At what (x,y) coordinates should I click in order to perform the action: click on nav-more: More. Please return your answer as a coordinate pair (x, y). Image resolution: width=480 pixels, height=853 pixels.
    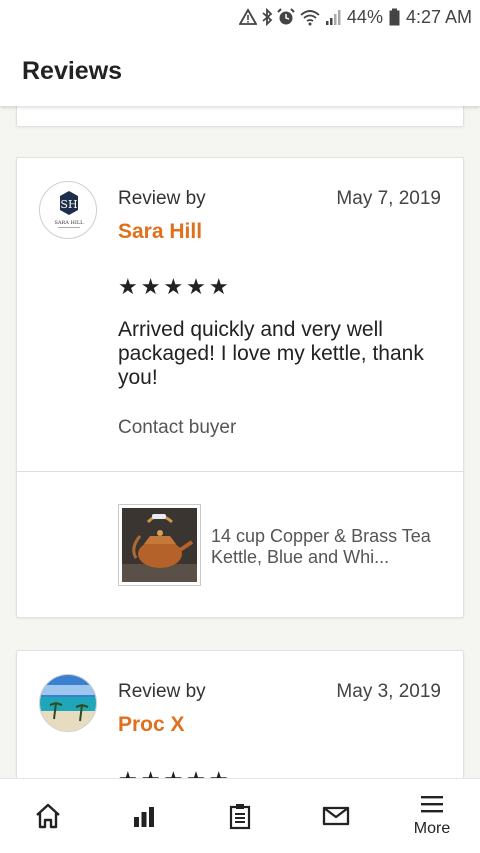
    Looking at the image, I should click on (432, 816).